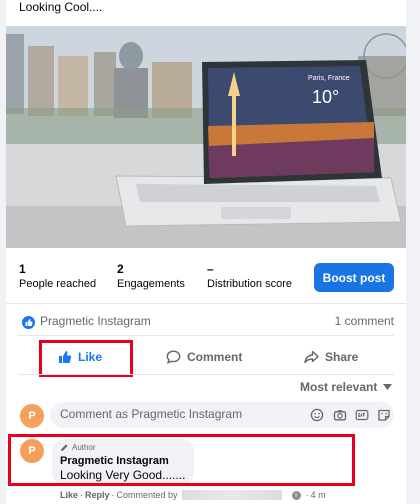 This screenshot has height=504, width=420. What do you see at coordinates (354, 277) in the screenshot?
I see `boost-post-button: Boost post` at bounding box center [354, 277].